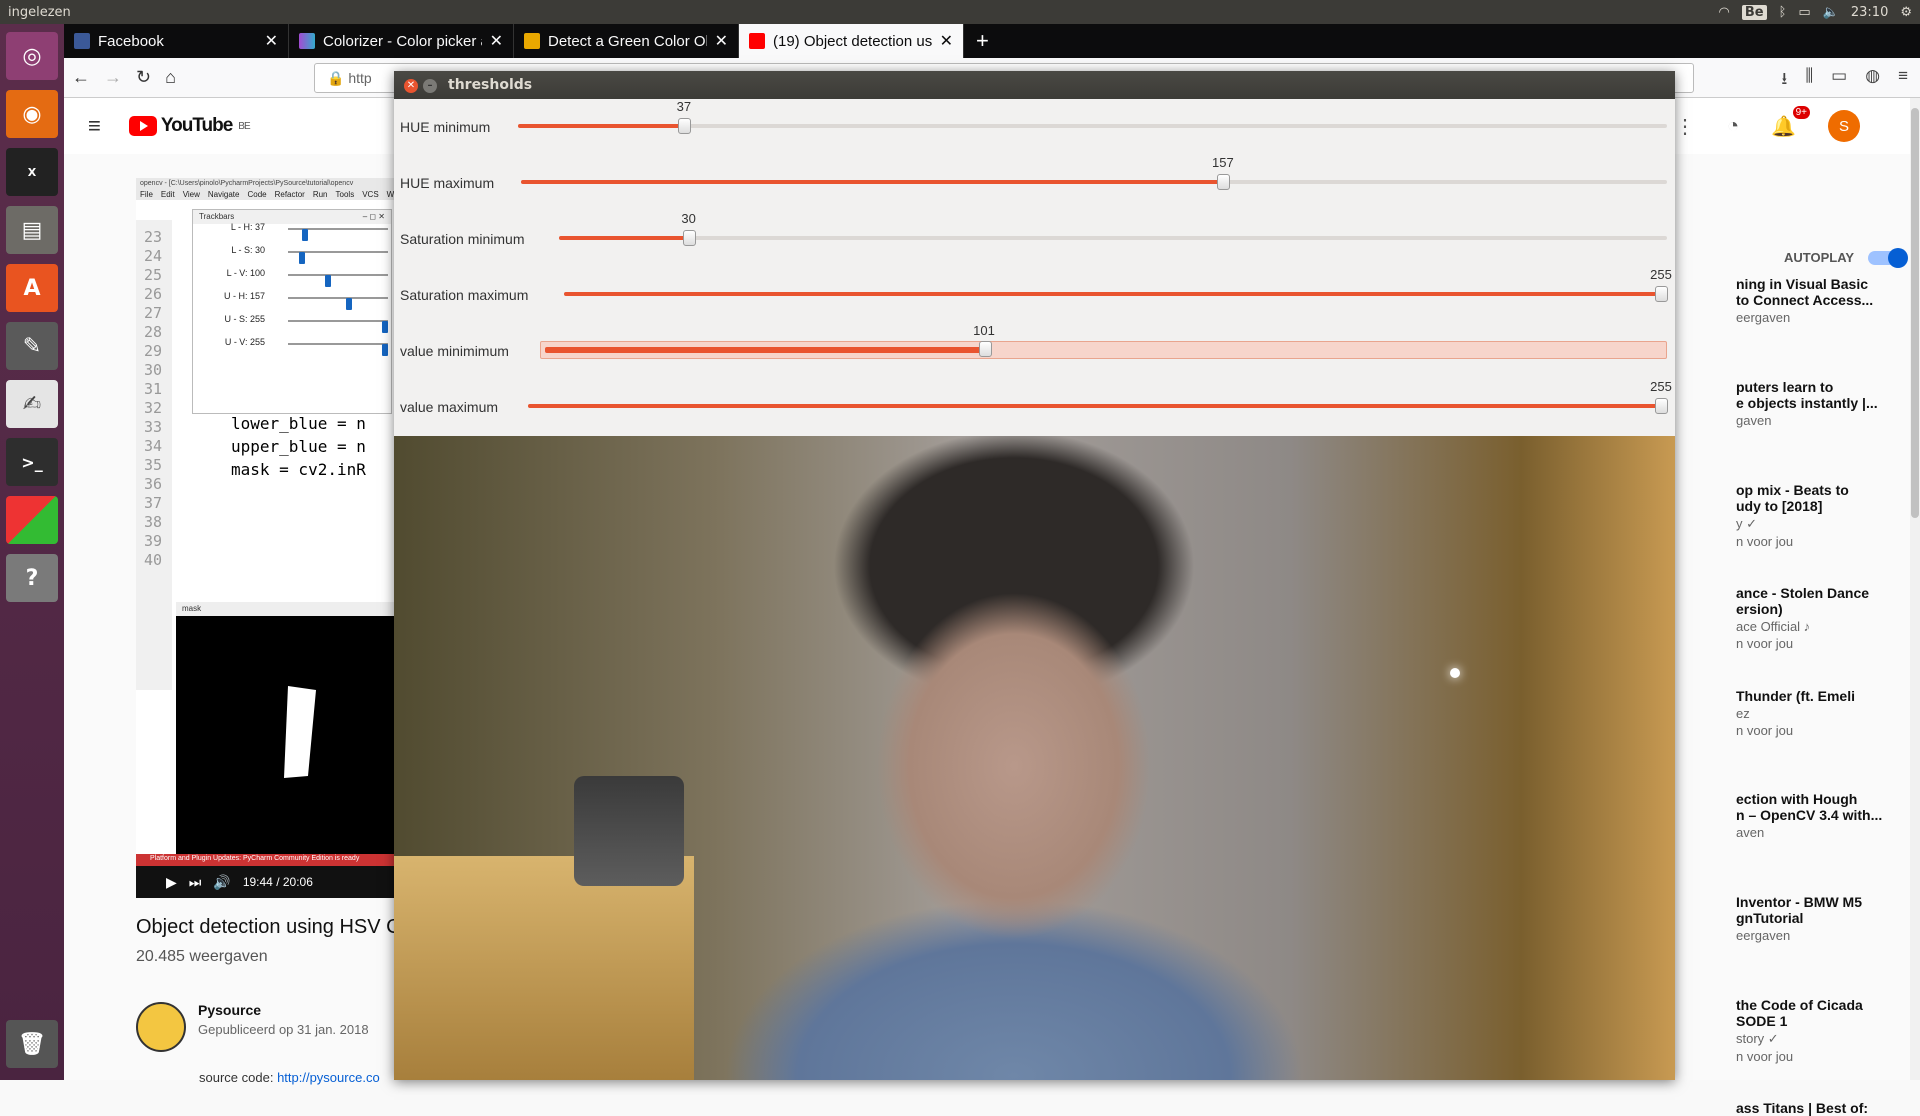 This screenshot has width=1920, height=1116. Describe the element at coordinates (195, 882) in the screenshot. I see `next-icon: ⏭` at that location.